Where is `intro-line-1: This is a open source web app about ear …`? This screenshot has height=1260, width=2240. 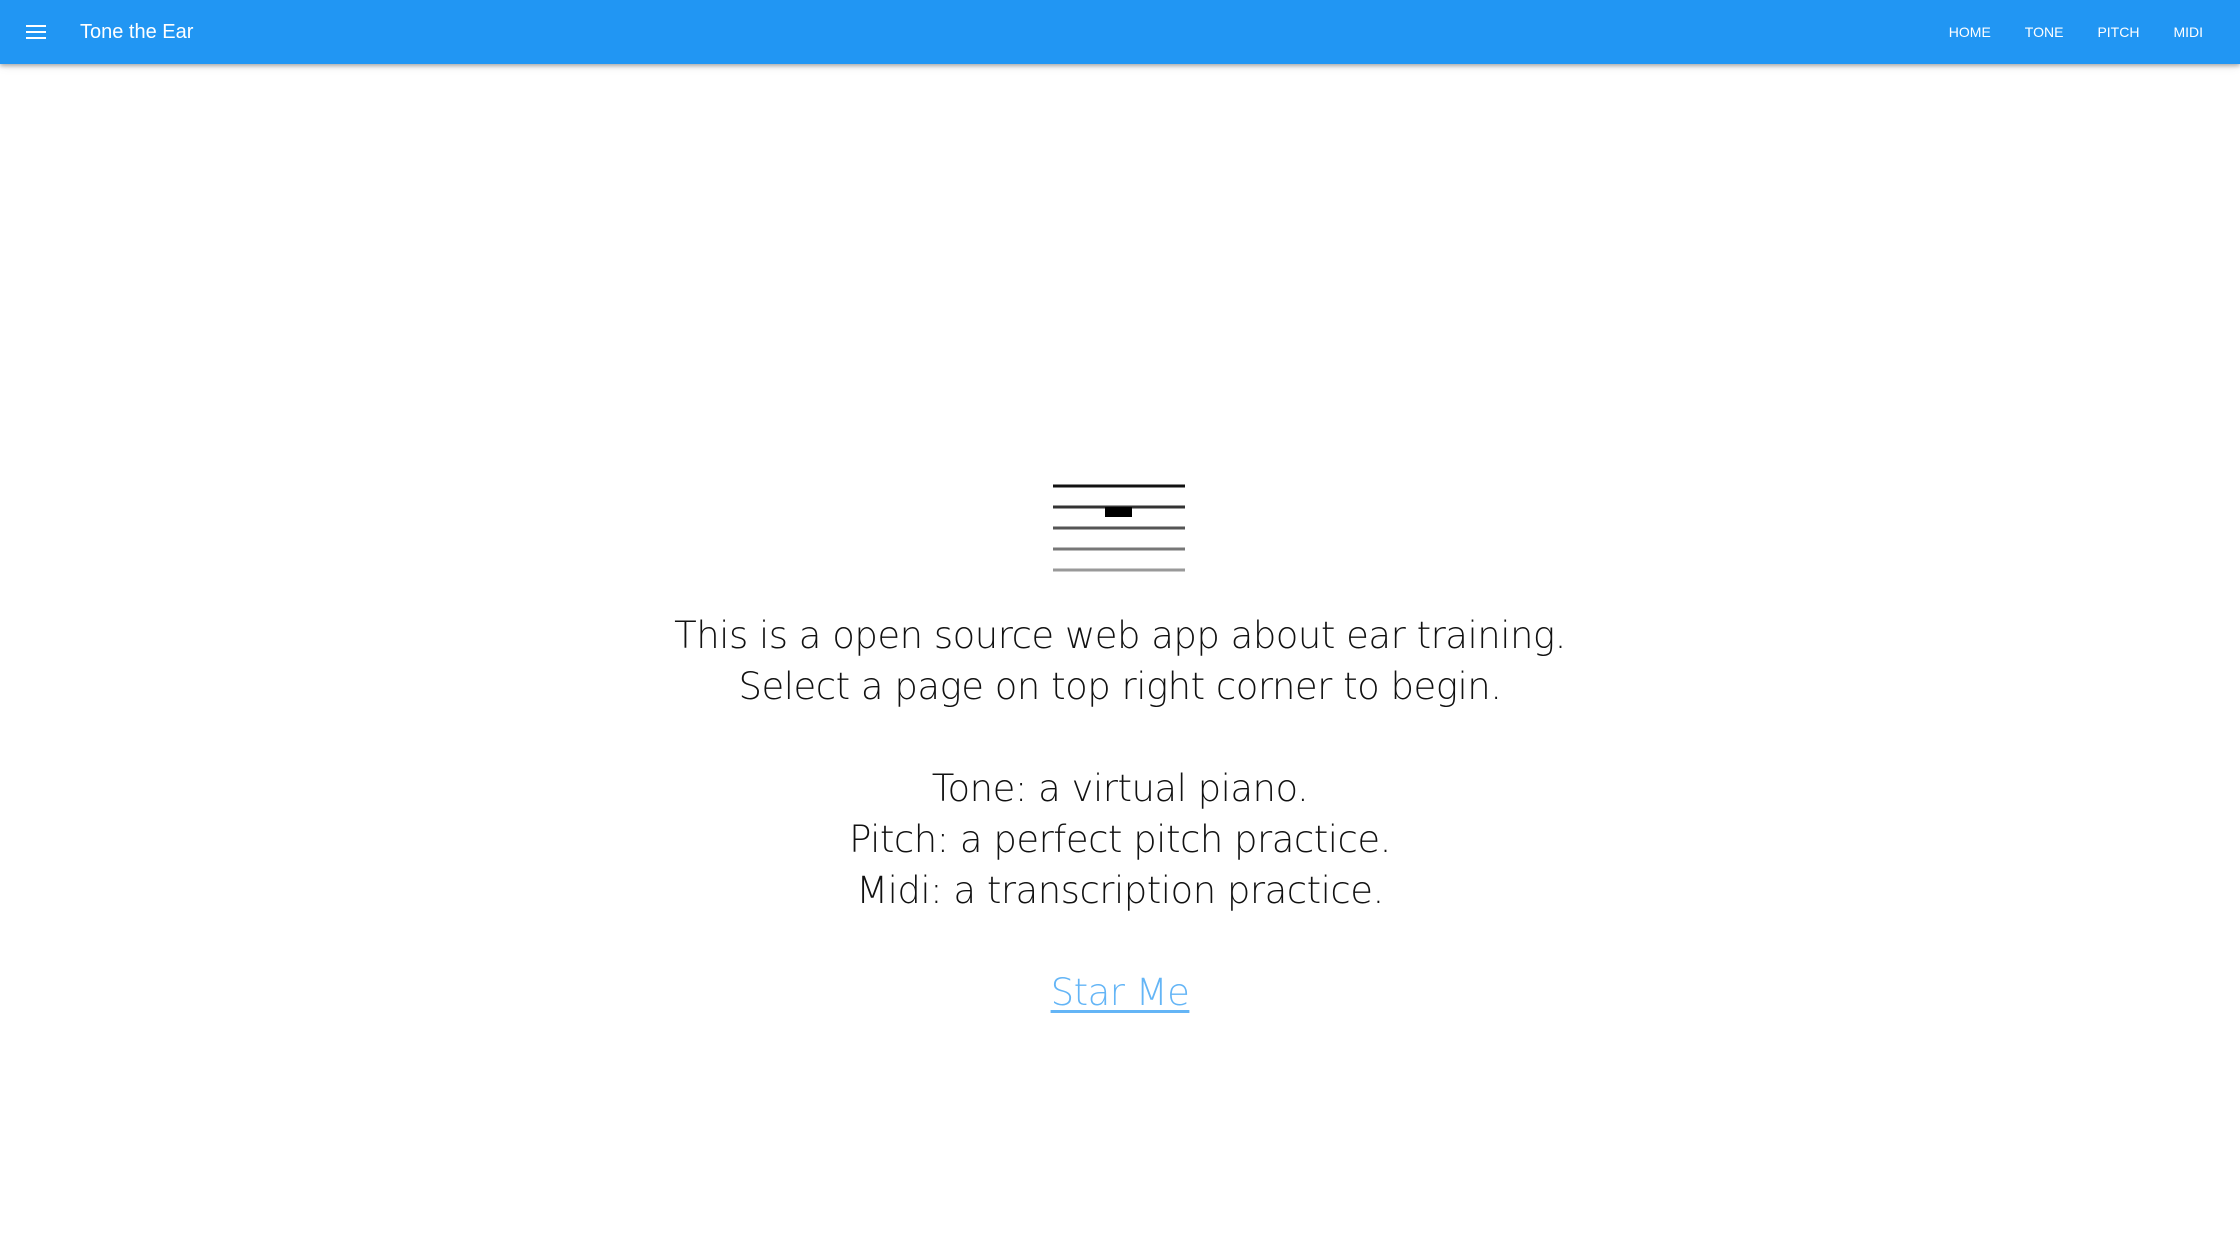
intro-line-1: This is a open source web app about ear … is located at coordinates (1120, 635).